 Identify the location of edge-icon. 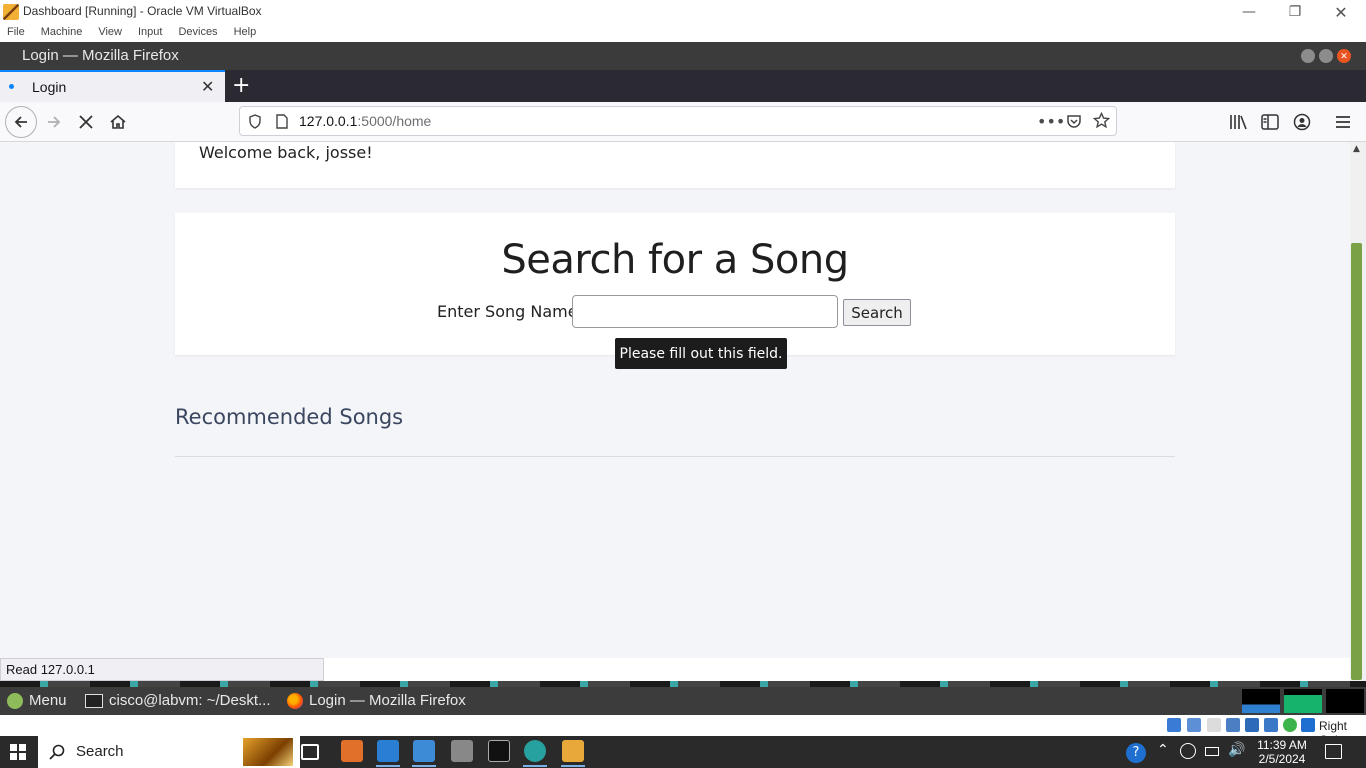
(535, 751).